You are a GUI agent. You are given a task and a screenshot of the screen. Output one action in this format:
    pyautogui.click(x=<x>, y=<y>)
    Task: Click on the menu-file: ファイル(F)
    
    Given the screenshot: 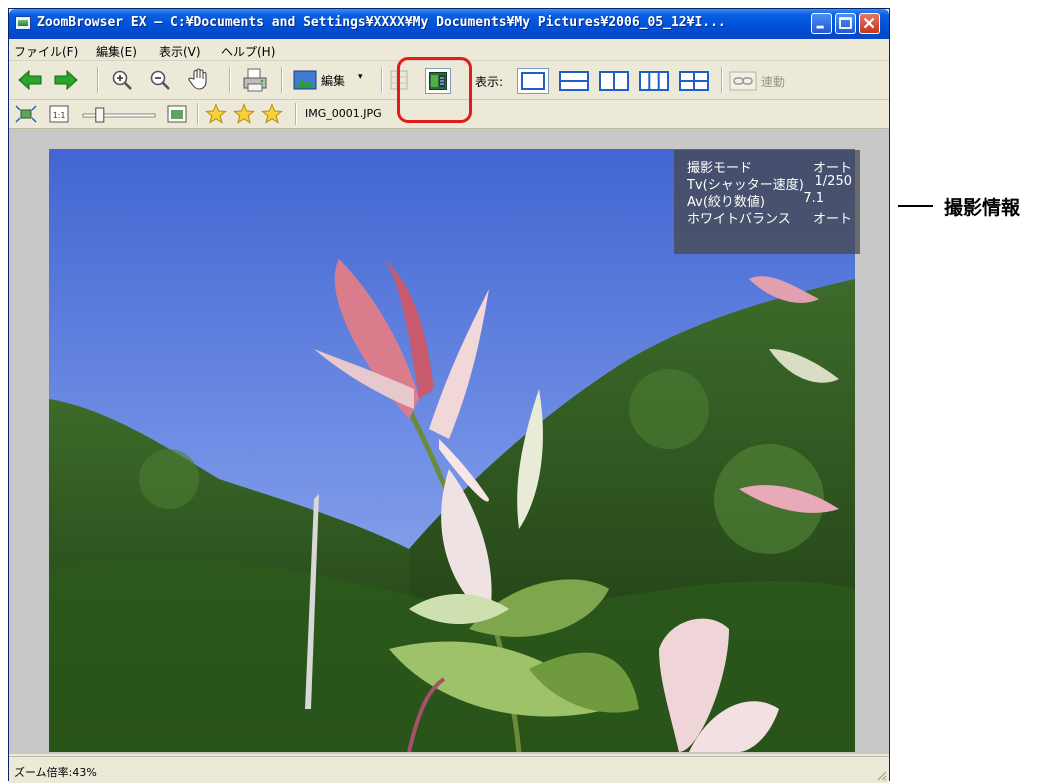 What is the action you would take?
    pyautogui.click(x=46, y=51)
    